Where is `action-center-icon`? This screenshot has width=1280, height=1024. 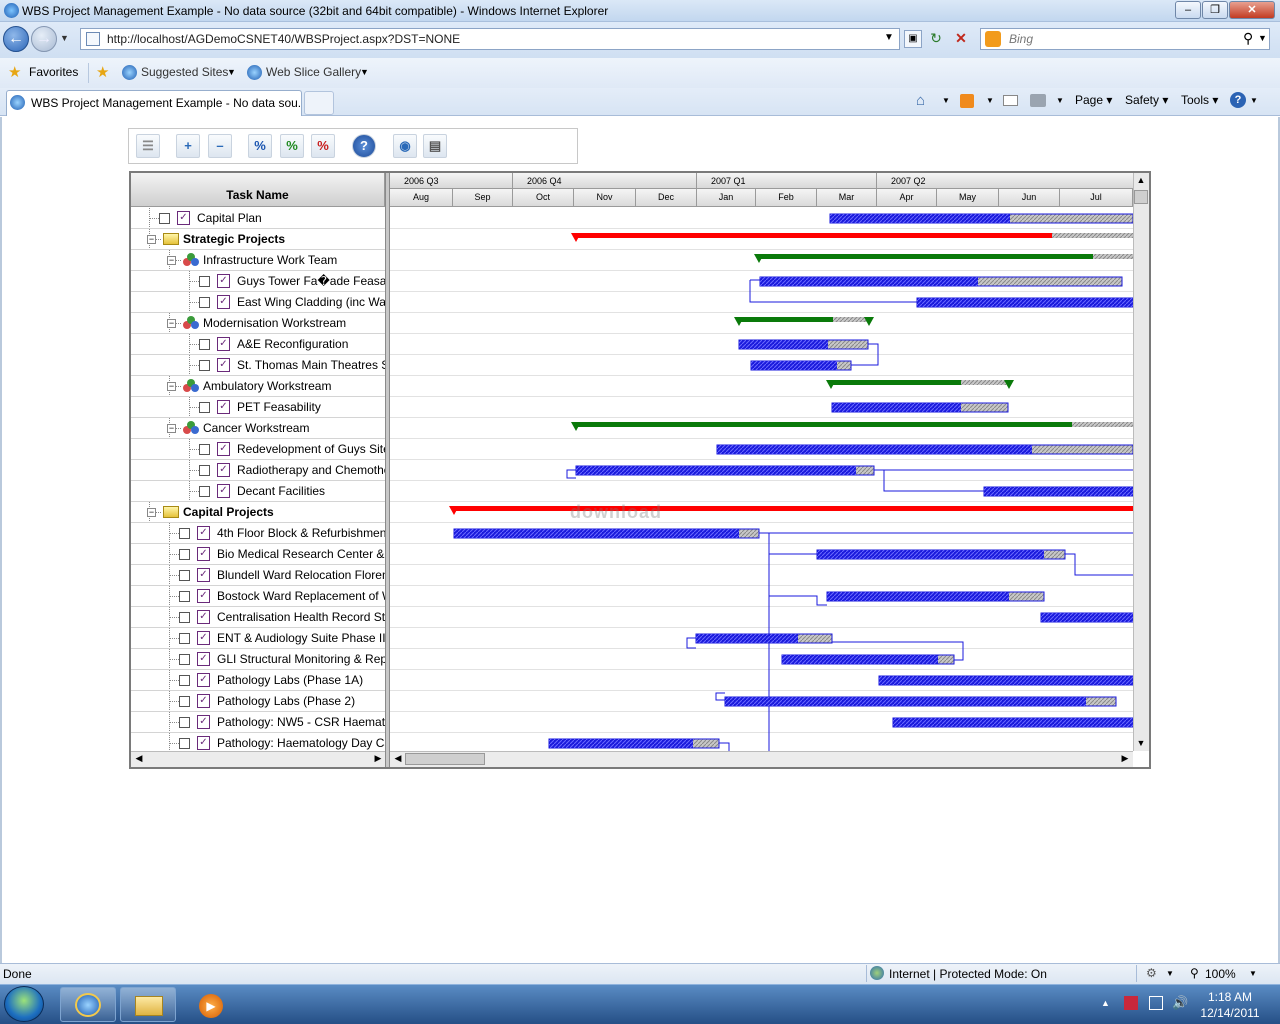 action-center-icon is located at coordinates (1131, 1003).